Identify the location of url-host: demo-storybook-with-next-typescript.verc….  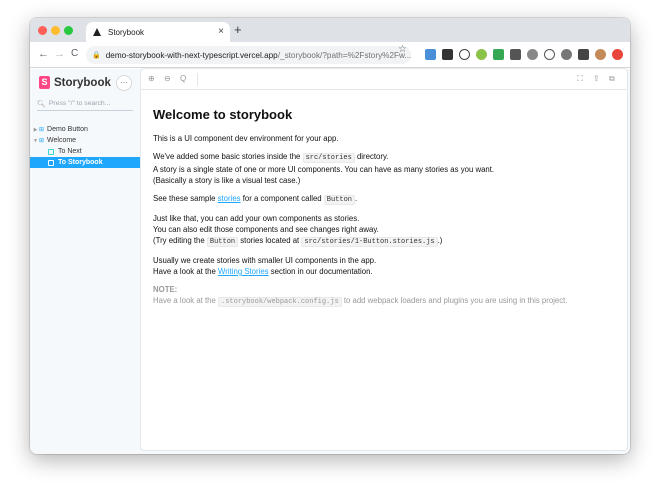
(191, 55).